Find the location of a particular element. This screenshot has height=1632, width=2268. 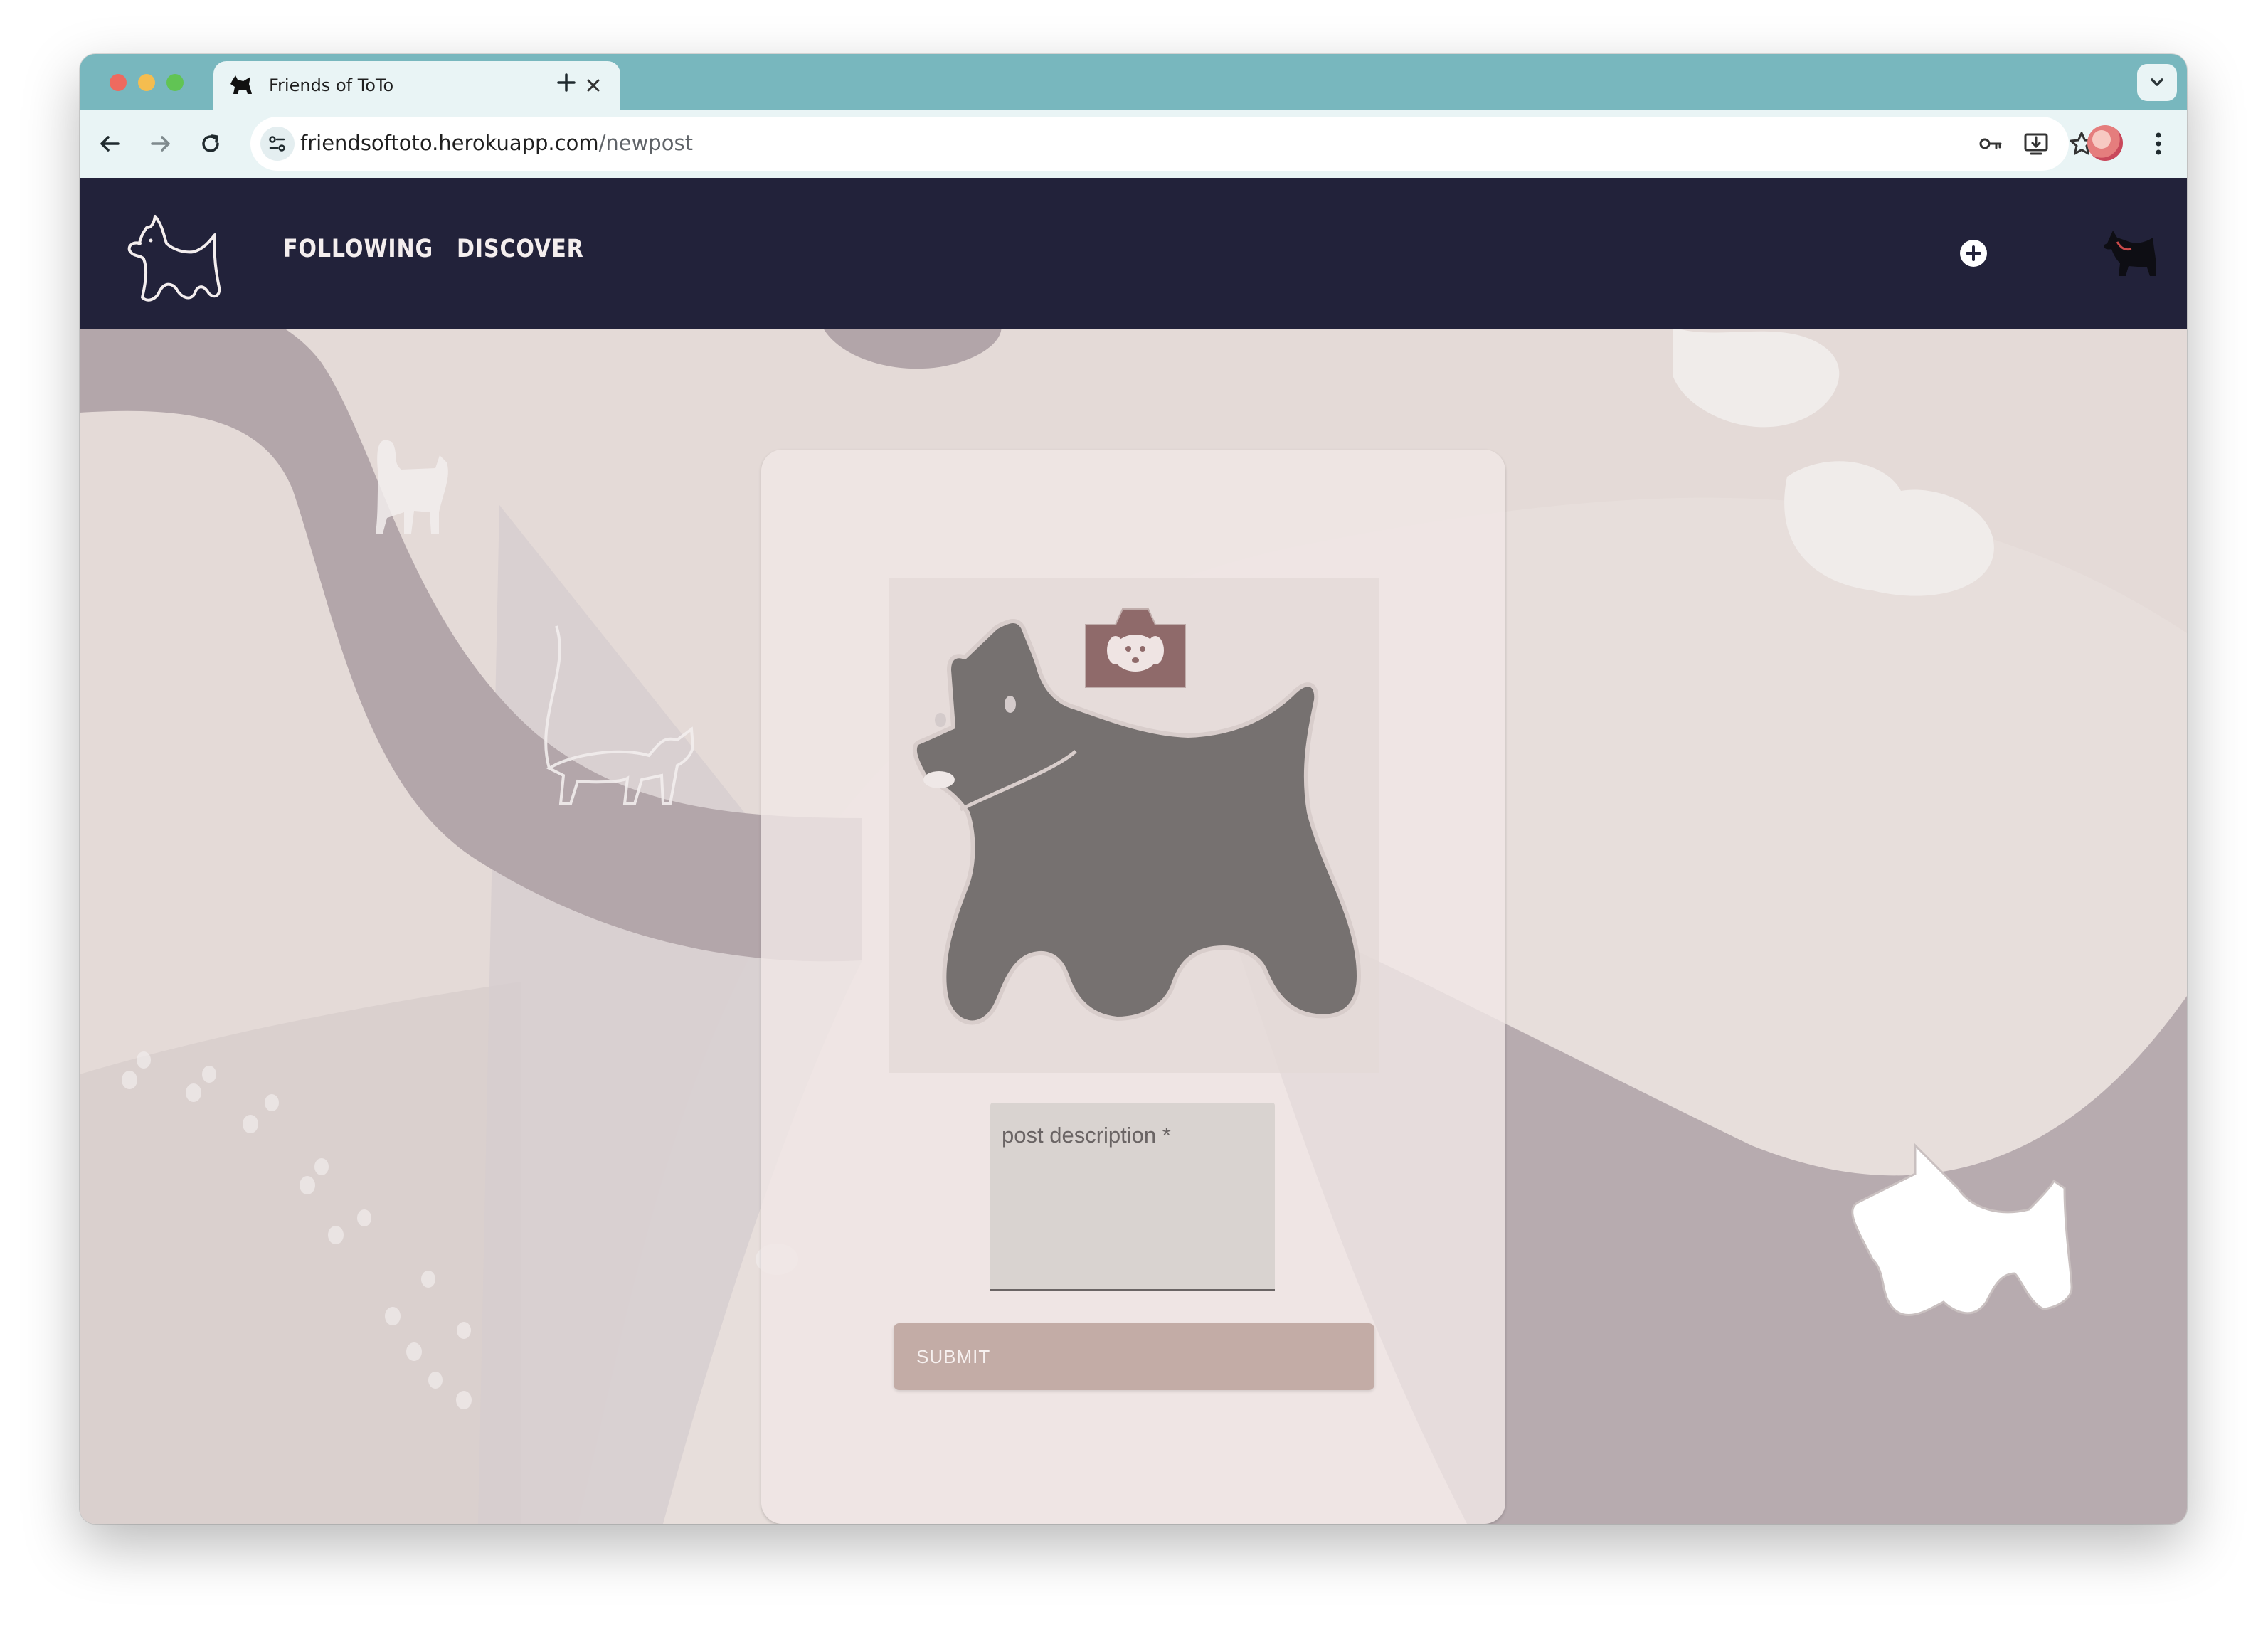

forward-arrow-icon is located at coordinates (161, 143).